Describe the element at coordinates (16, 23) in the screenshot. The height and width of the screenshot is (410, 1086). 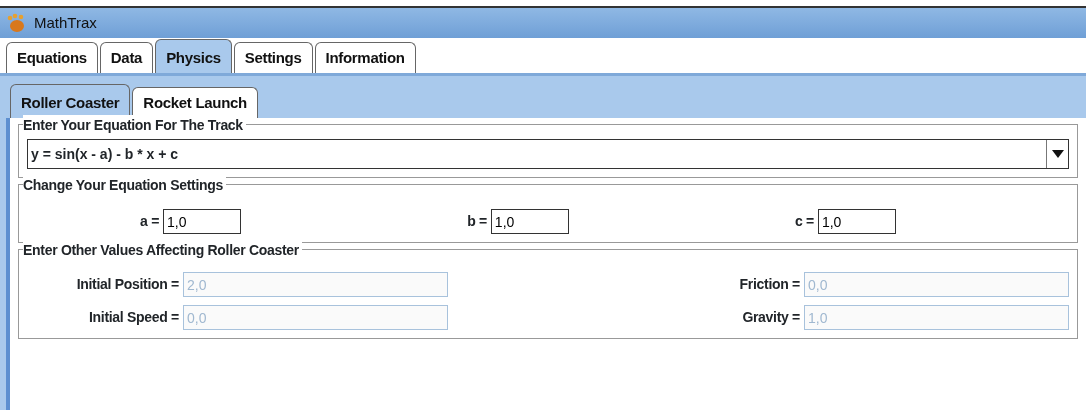
I see `paw-icon` at that location.